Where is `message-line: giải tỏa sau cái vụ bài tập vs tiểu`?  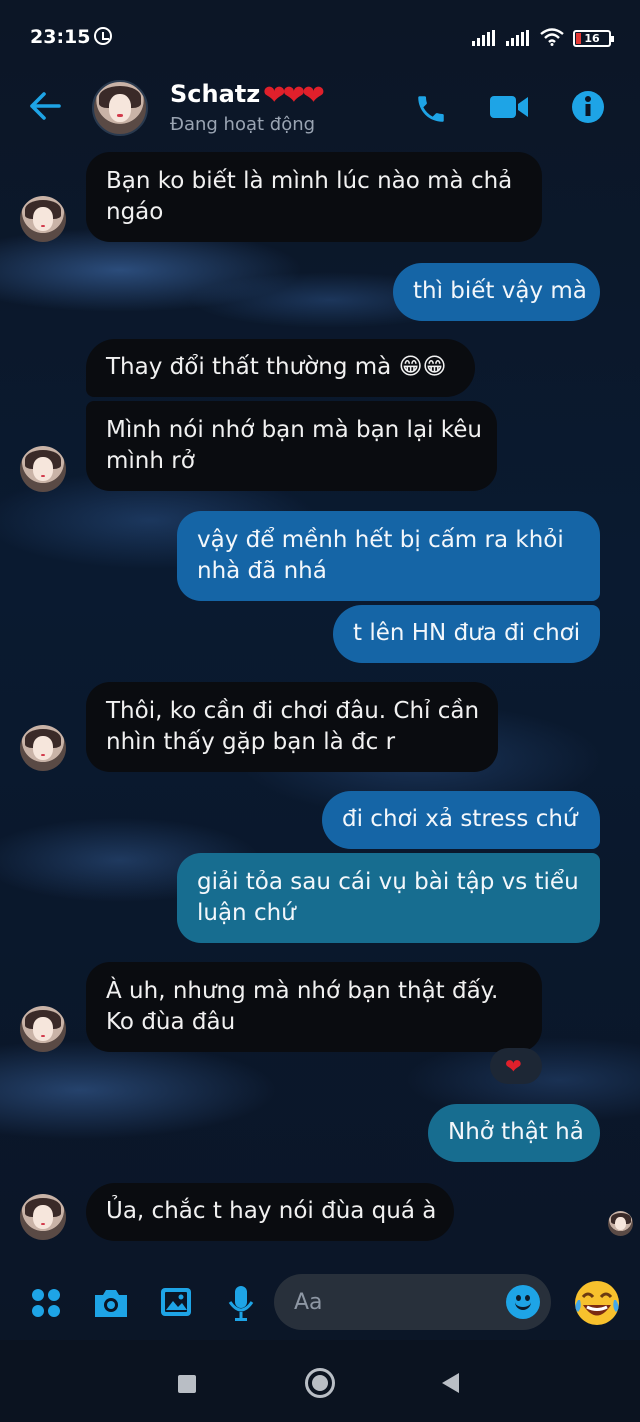
message-line: giải tỏa sau cái vụ bài tập vs tiểu is located at coordinates (388, 882).